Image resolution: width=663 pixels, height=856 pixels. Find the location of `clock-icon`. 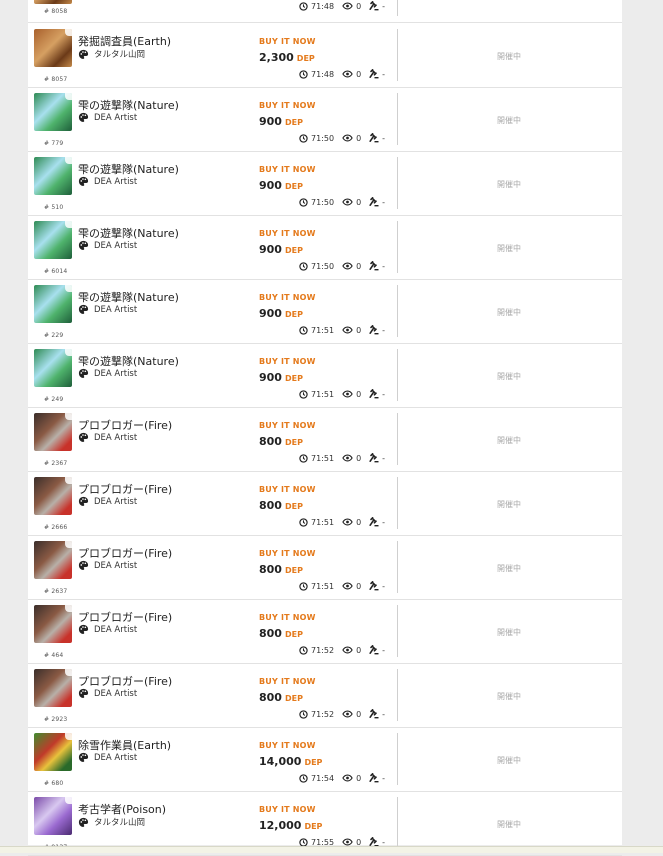

clock-icon is located at coordinates (303, 778).